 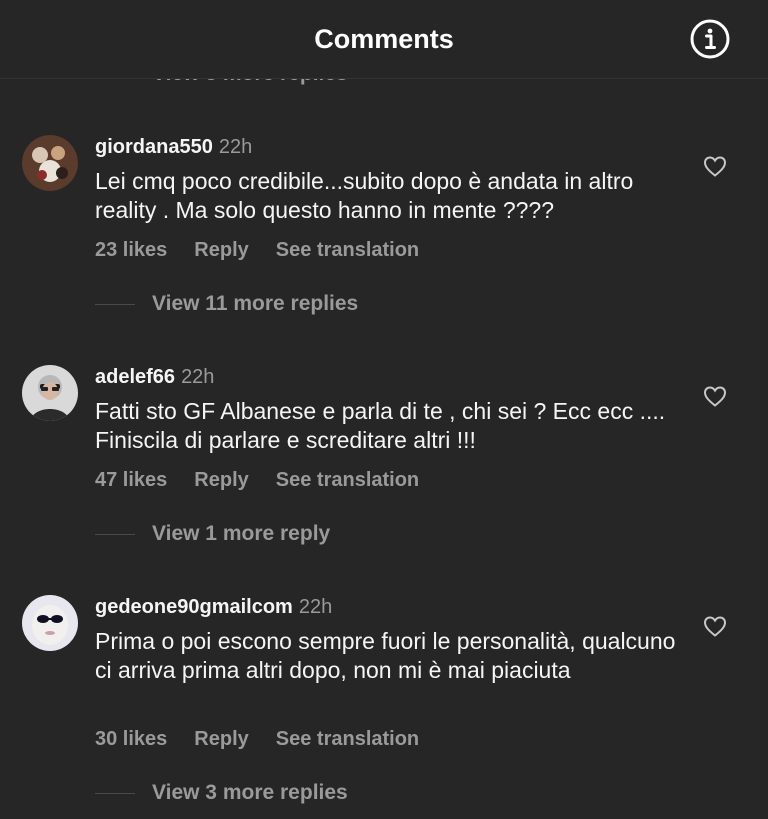 What do you see at coordinates (255, 303) in the screenshot?
I see `view-replies-label: View 11 more replies` at bounding box center [255, 303].